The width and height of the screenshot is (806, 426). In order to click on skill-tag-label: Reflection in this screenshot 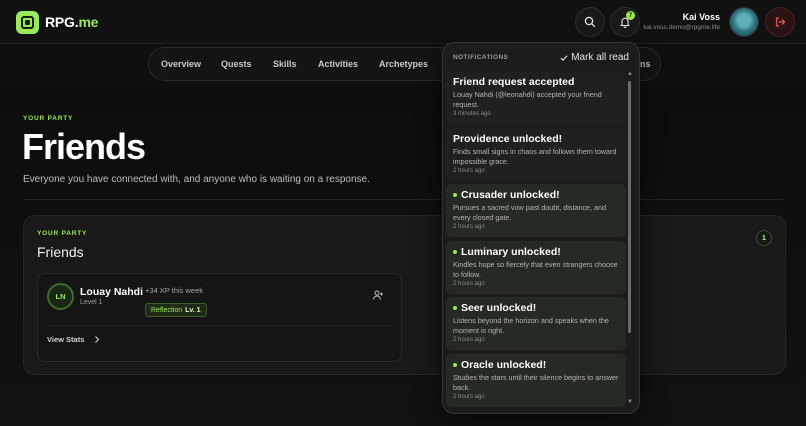, I will do `click(167, 310)`.